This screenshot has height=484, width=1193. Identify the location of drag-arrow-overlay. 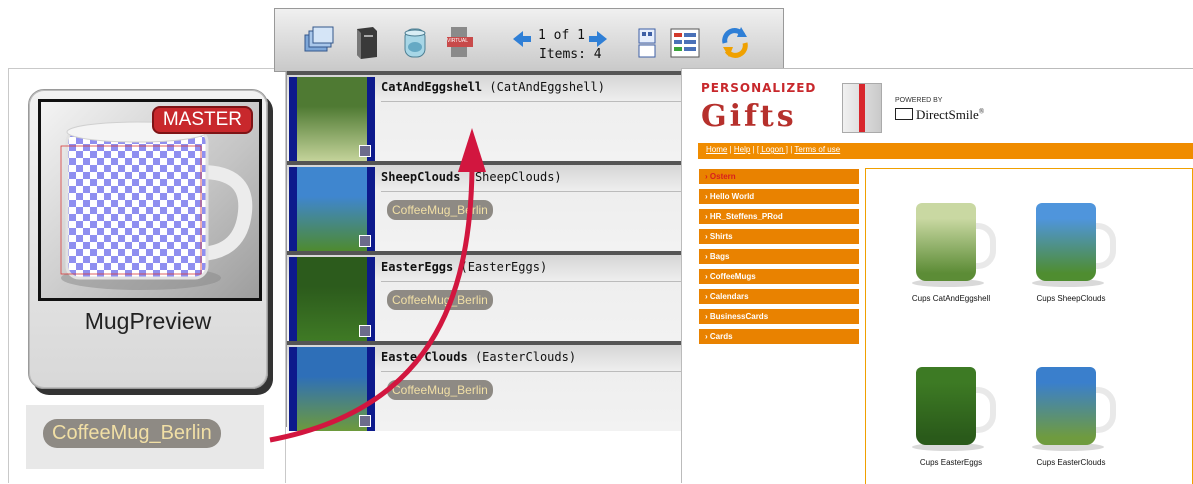
(377, 285).